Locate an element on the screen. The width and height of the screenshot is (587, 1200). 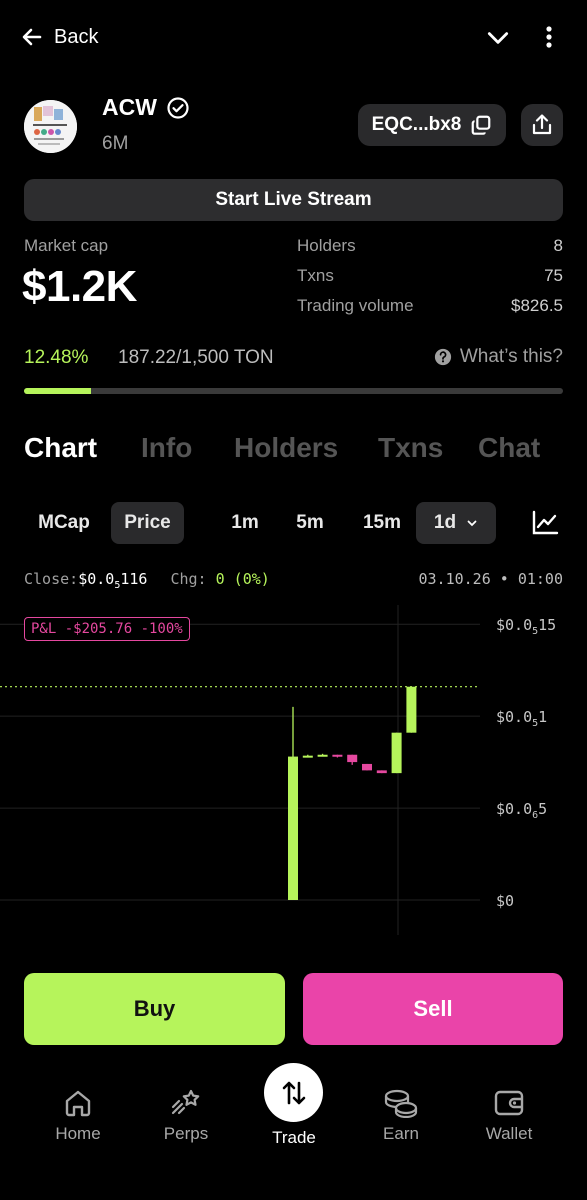
whats-this-label: What’s this? is located at coordinates (511, 356).